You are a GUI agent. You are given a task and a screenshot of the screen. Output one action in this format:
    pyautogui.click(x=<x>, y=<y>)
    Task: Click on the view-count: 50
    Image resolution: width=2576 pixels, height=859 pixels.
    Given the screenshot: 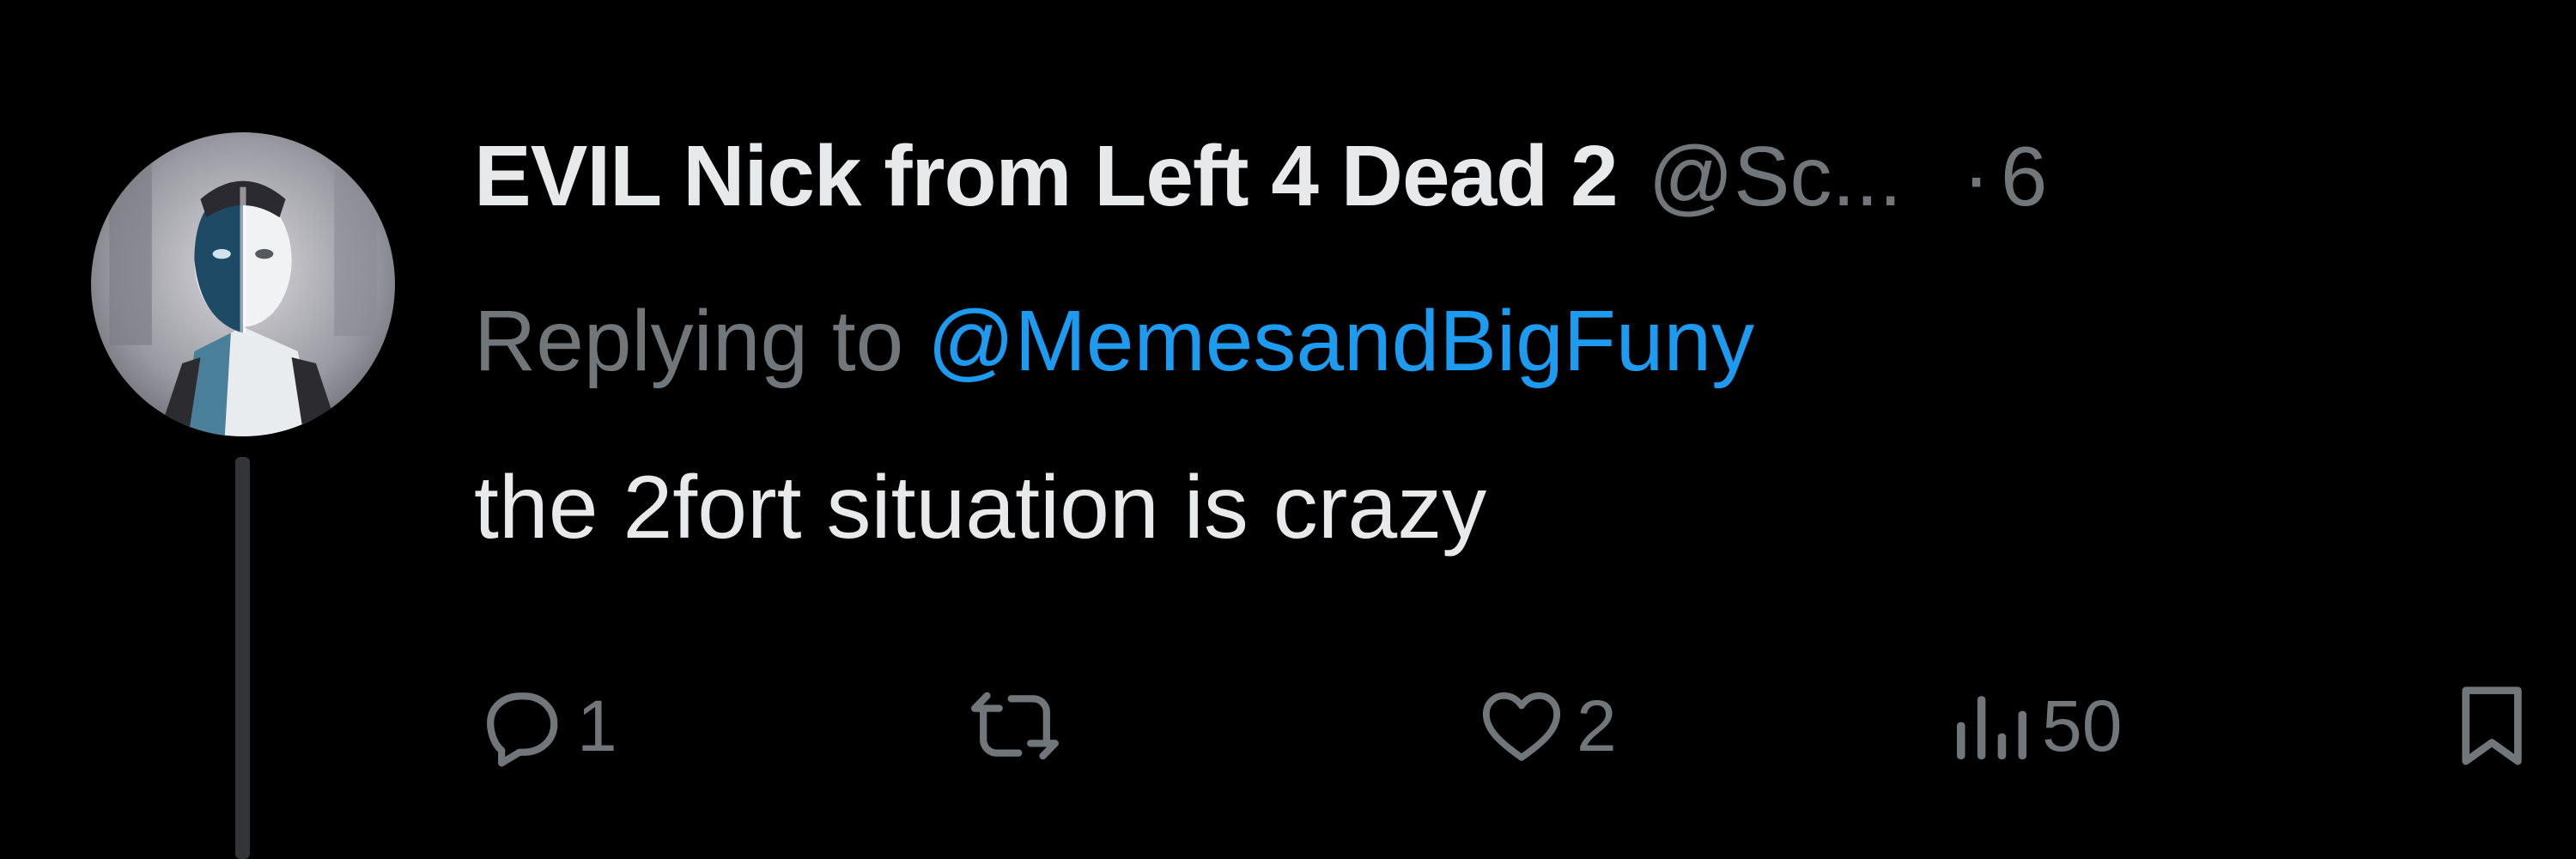 What is the action you would take?
    pyautogui.click(x=2082, y=725)
    